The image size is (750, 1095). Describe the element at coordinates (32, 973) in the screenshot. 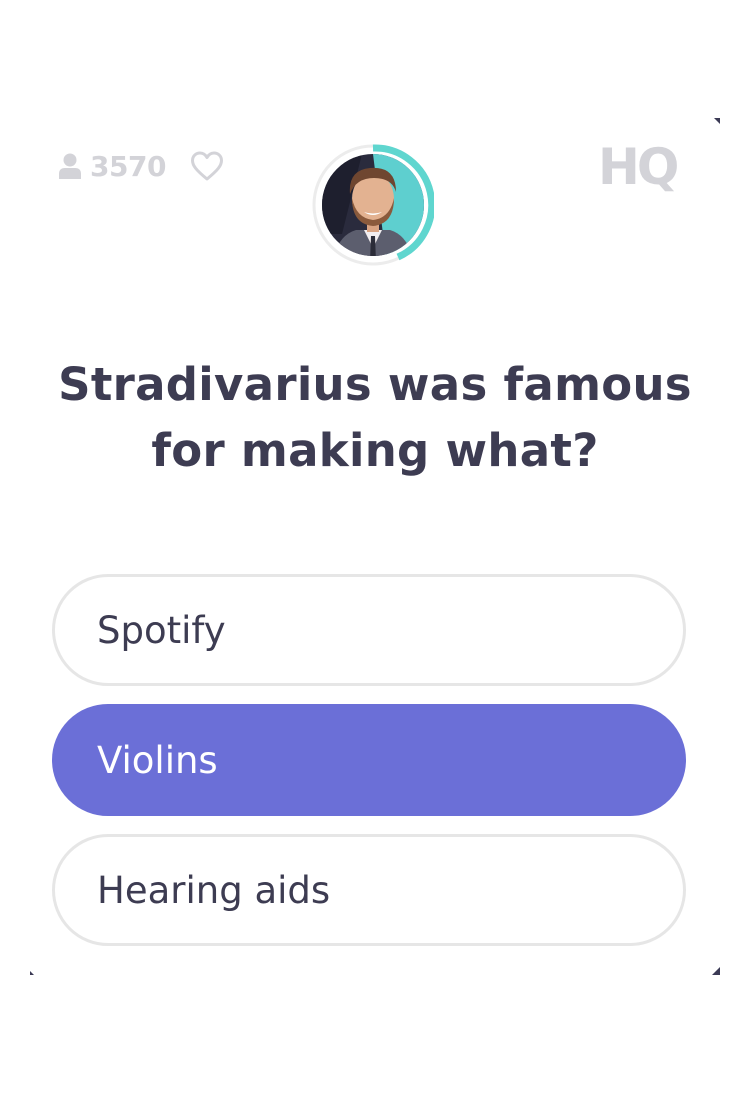

I see `card-corner-bottom-left` at that location.